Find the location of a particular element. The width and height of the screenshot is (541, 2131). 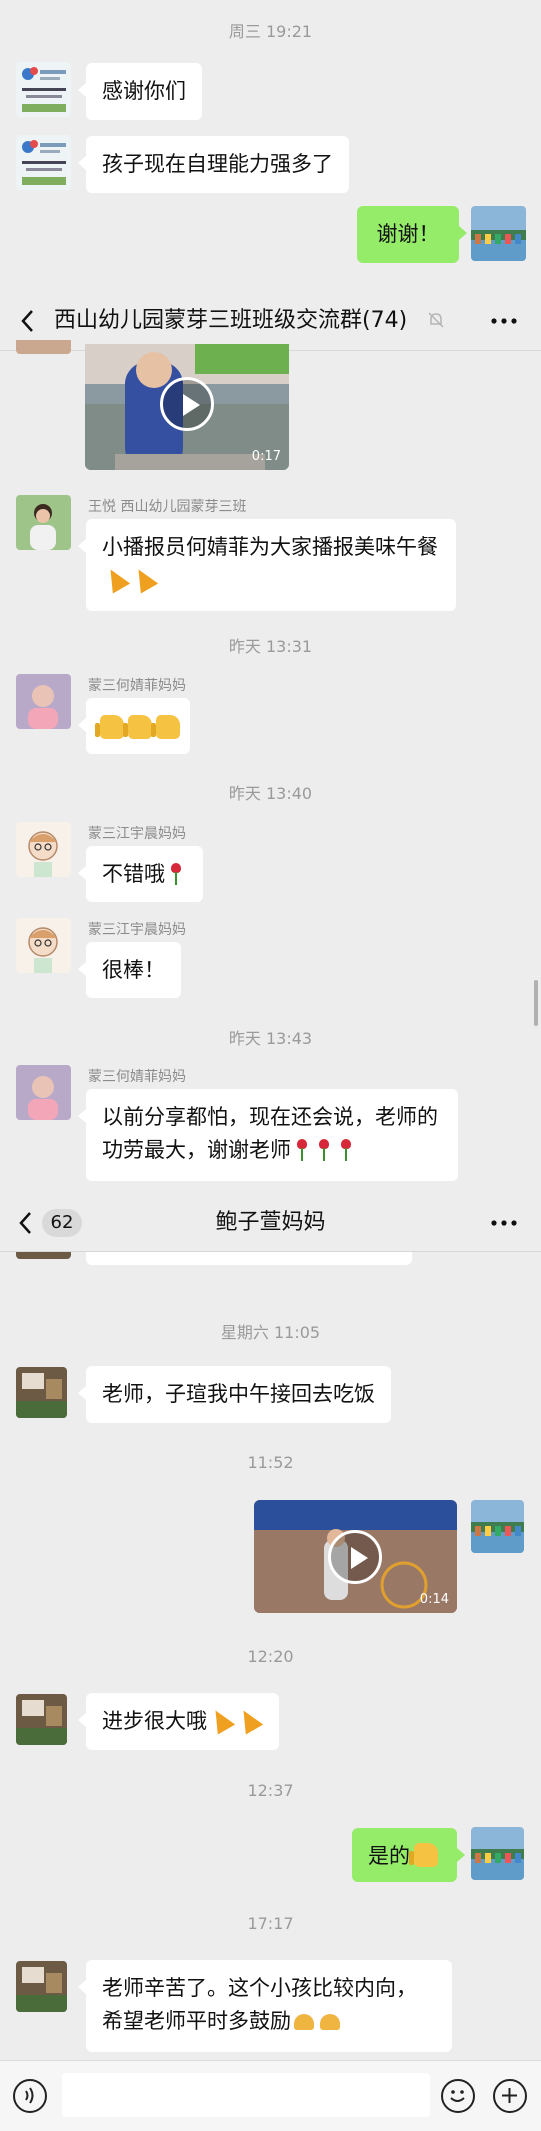

back-icon is located at coordinates (27, 321).